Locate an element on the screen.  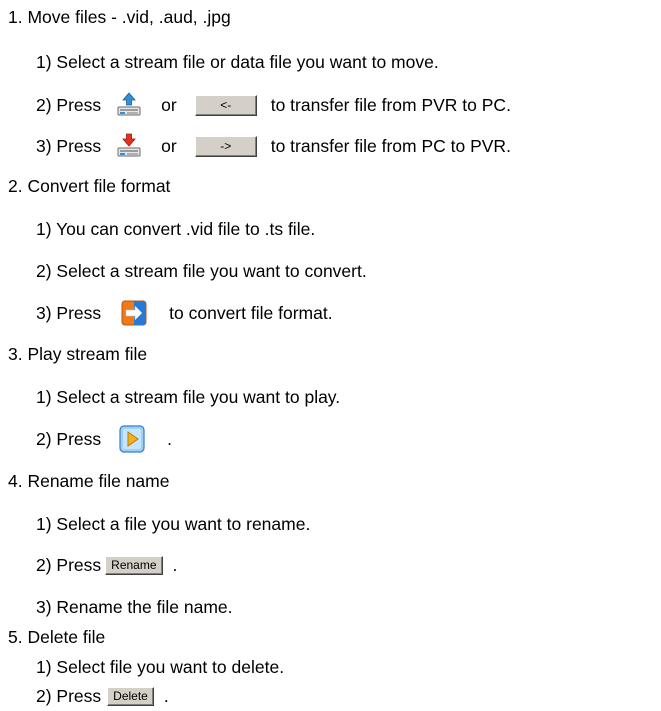
heading-text: 4. Rename file name is located at coordinates (89, 480).